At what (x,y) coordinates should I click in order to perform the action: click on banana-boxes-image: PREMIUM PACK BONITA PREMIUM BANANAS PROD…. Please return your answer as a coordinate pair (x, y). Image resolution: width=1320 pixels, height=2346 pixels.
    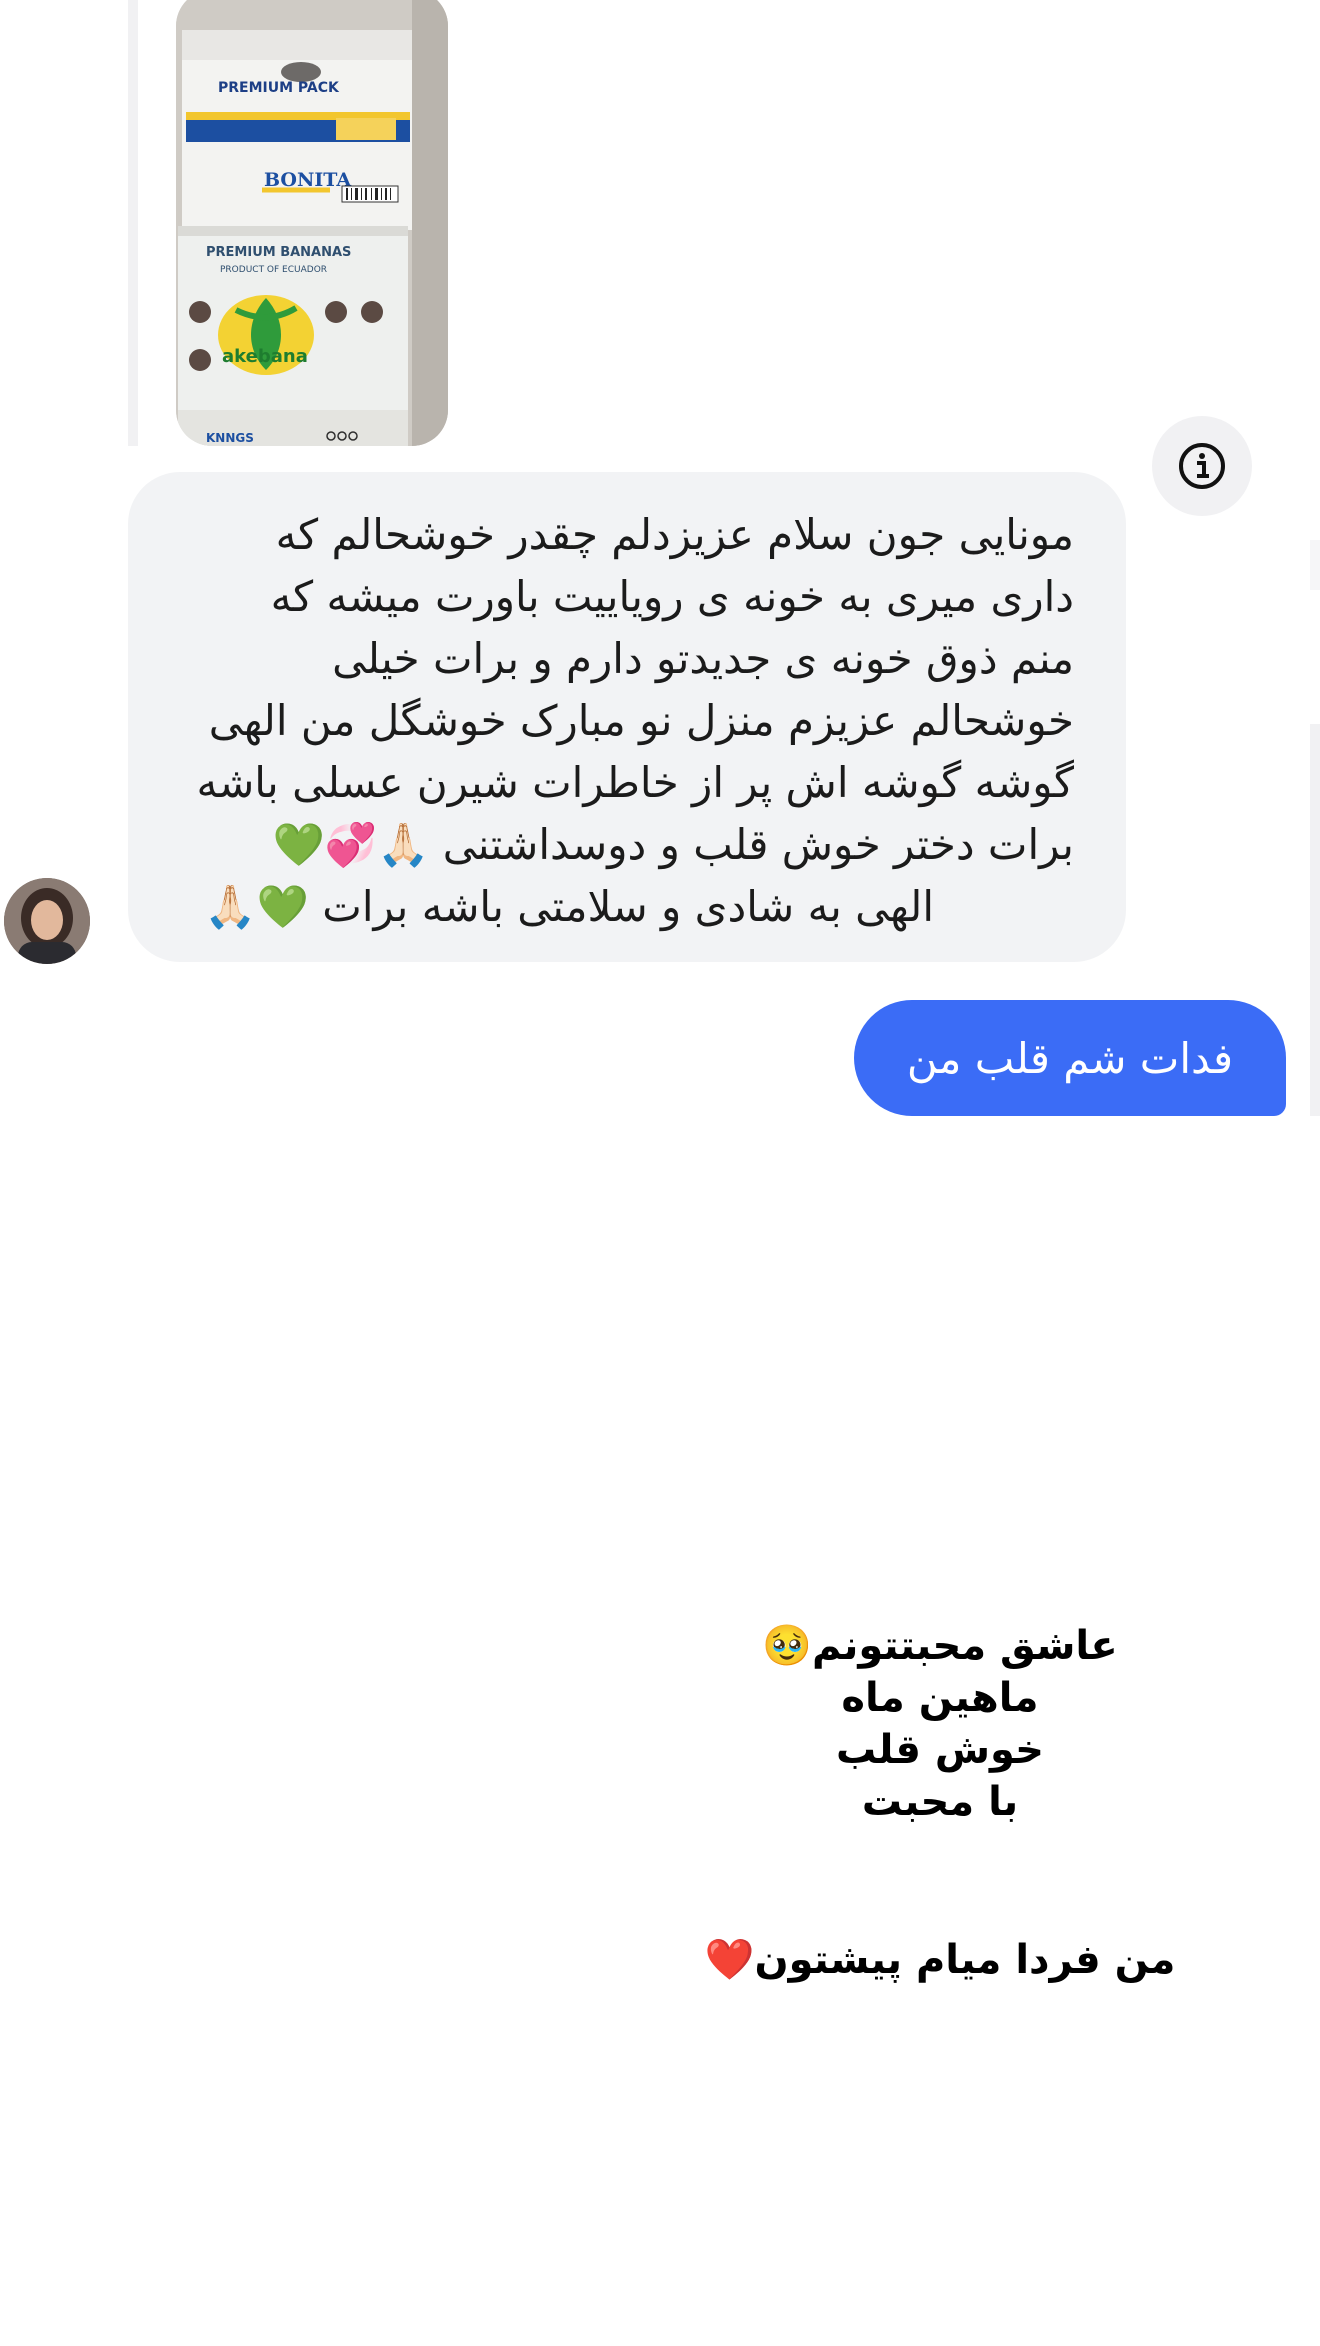
    Looking at the image, I should click on (312, 223).